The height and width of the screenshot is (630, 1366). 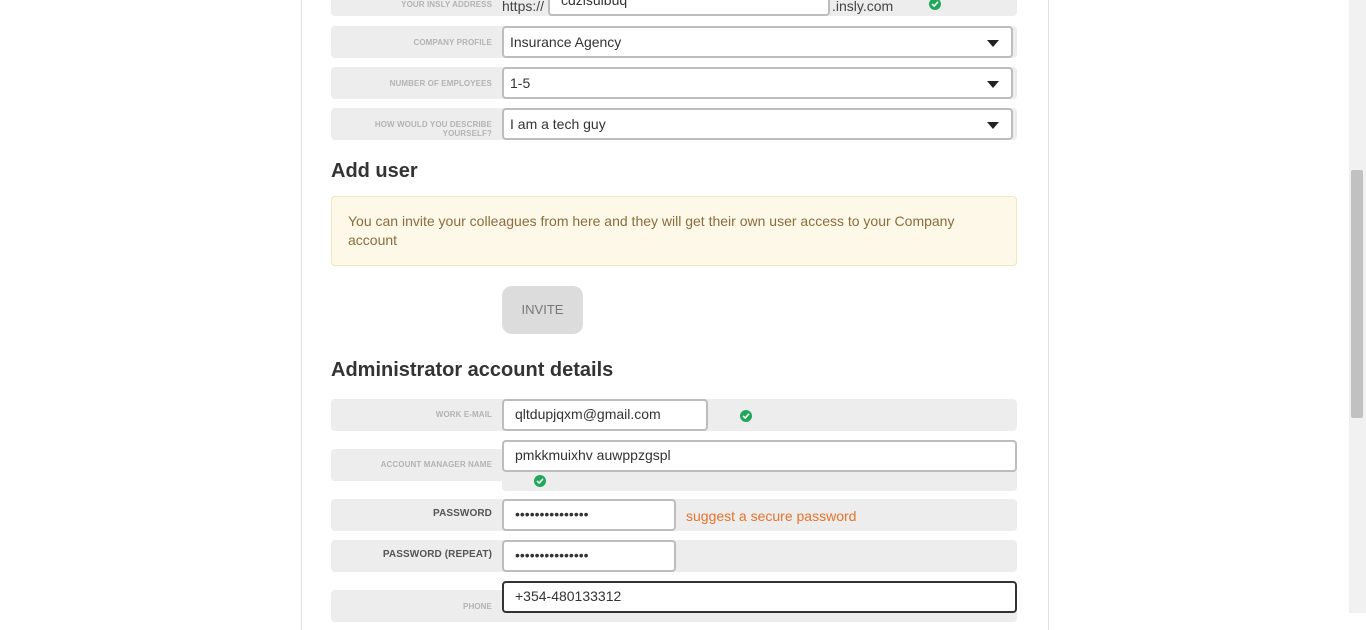 I want to click on employees-row: NUMBER OF EMPLOYEES 1-5, so click(x=674, y=83).